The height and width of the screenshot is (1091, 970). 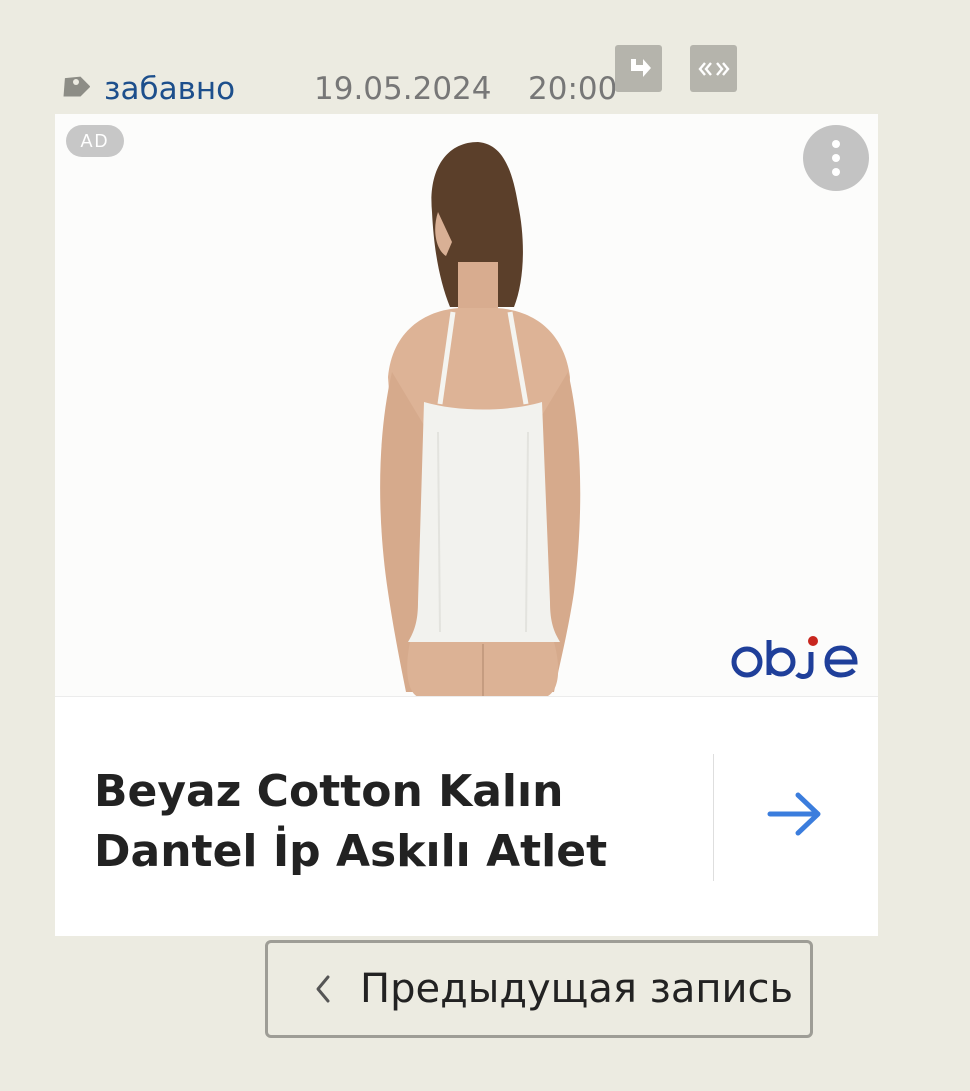 I want to click on ad-vertical-divider, so click(x=713, y=817).